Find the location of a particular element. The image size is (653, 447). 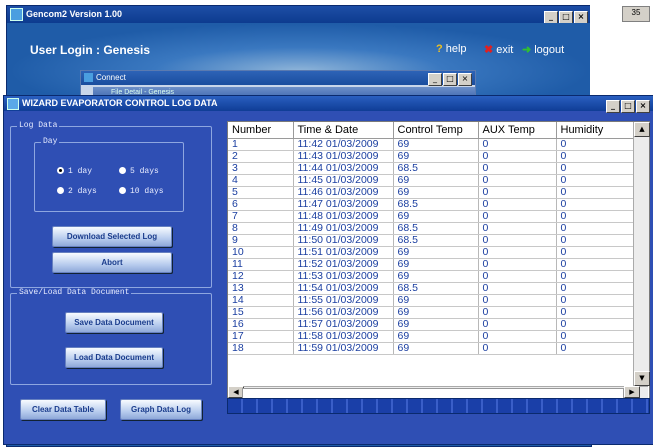

table-row: 4 11:45 01/03/2009 69 0 0 is located at coordinates (431, 180).